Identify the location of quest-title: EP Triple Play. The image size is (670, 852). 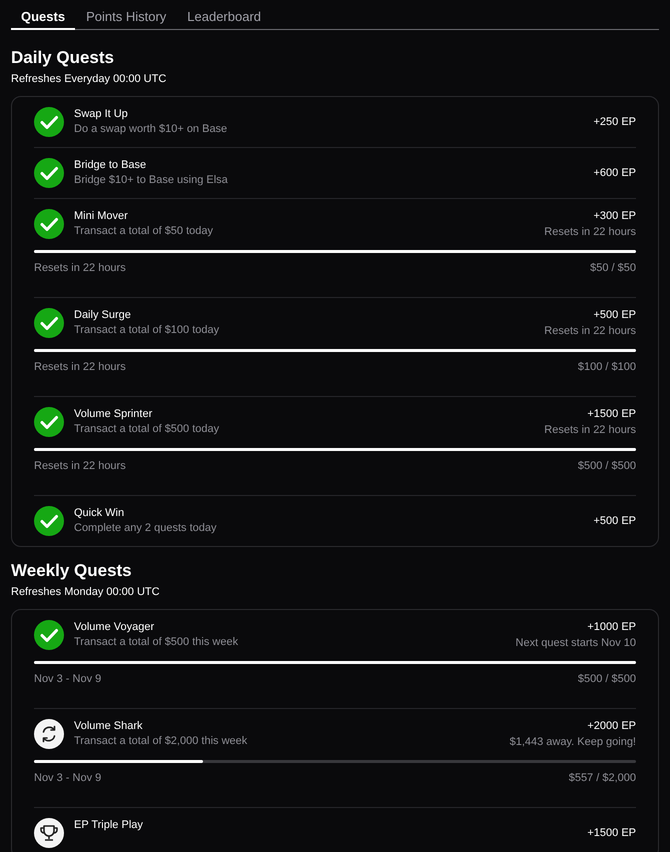
(109, 825).